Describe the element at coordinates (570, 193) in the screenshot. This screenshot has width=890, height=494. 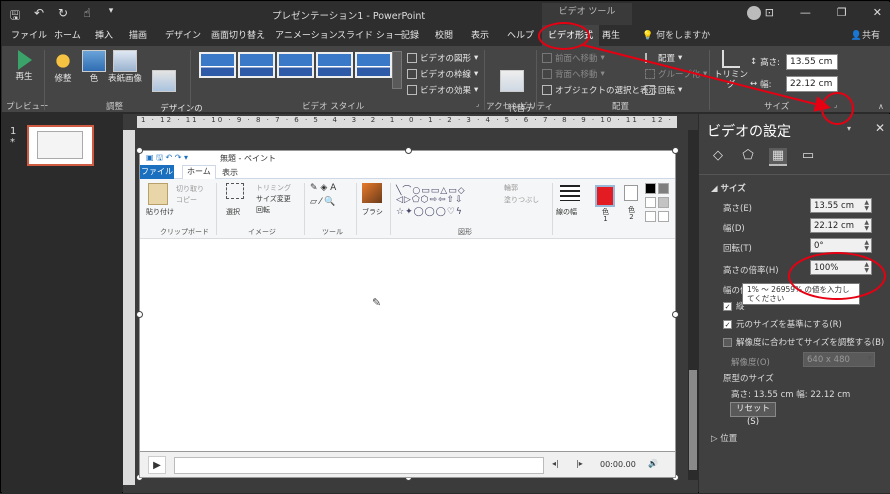
I see `paint-line-width-icon` at that location.